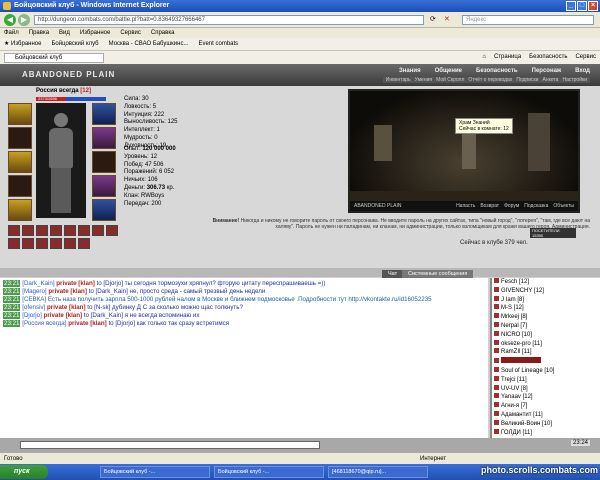 This screenshot has width=600, height=480. What do you see at coordinates (34, 299) in the screenshot?
I see `chat-nick: [СЕВКА]` at bounding box center [34, 299].